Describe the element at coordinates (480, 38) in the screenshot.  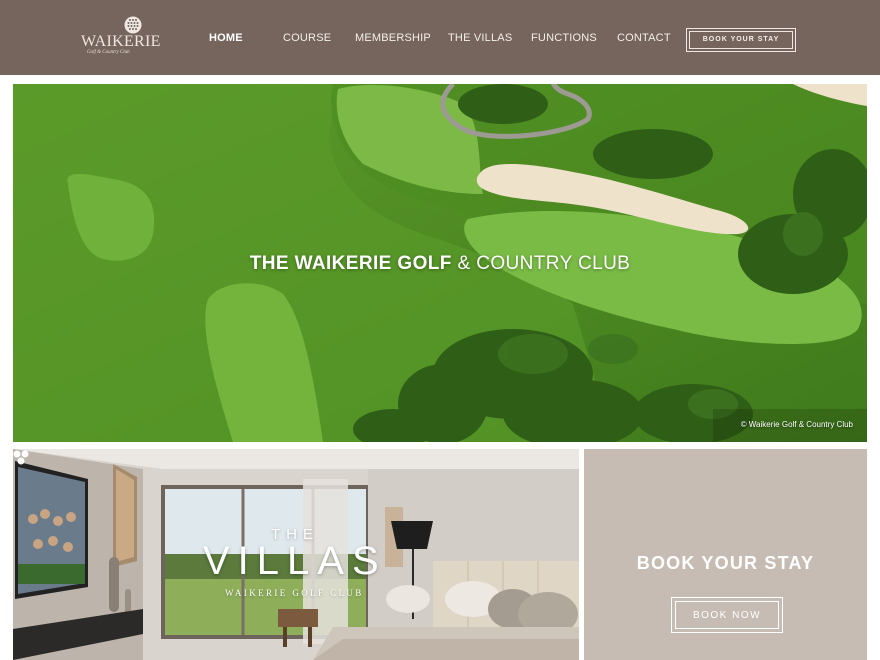
I see `nav-the-villas: THE VILLAS` at that location.